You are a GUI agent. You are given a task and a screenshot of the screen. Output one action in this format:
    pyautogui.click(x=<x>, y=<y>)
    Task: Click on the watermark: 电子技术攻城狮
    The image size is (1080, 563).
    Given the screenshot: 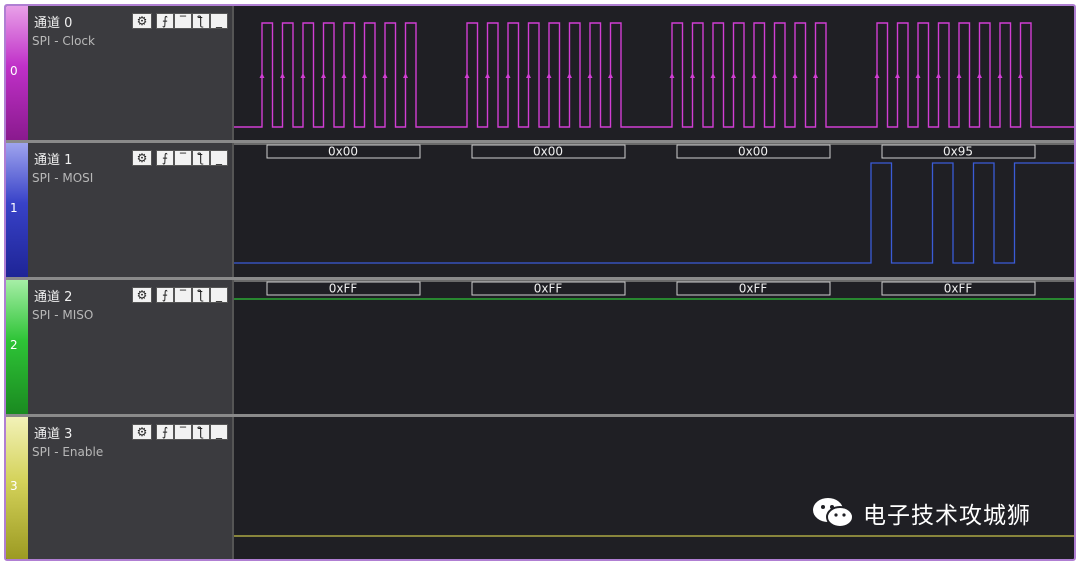 What is the action you would take?
    pyautogui.click(x=921, y=513)
    